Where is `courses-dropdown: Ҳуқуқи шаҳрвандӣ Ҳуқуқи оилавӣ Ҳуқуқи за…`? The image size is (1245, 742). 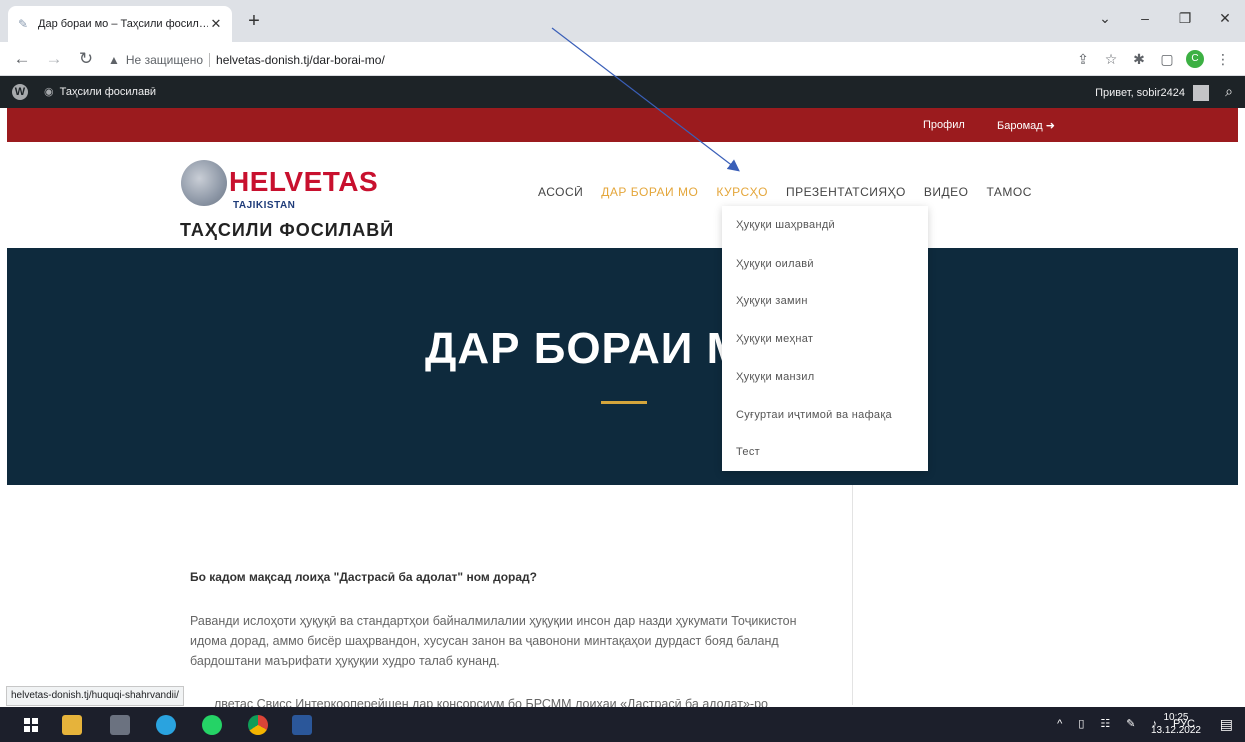 courses-dropdown: Ҳуқуқи шаҳрвандӣ Ҳуқуқи оилавӣ Ҳуқуқи за… is located at coordinates (825, 338).